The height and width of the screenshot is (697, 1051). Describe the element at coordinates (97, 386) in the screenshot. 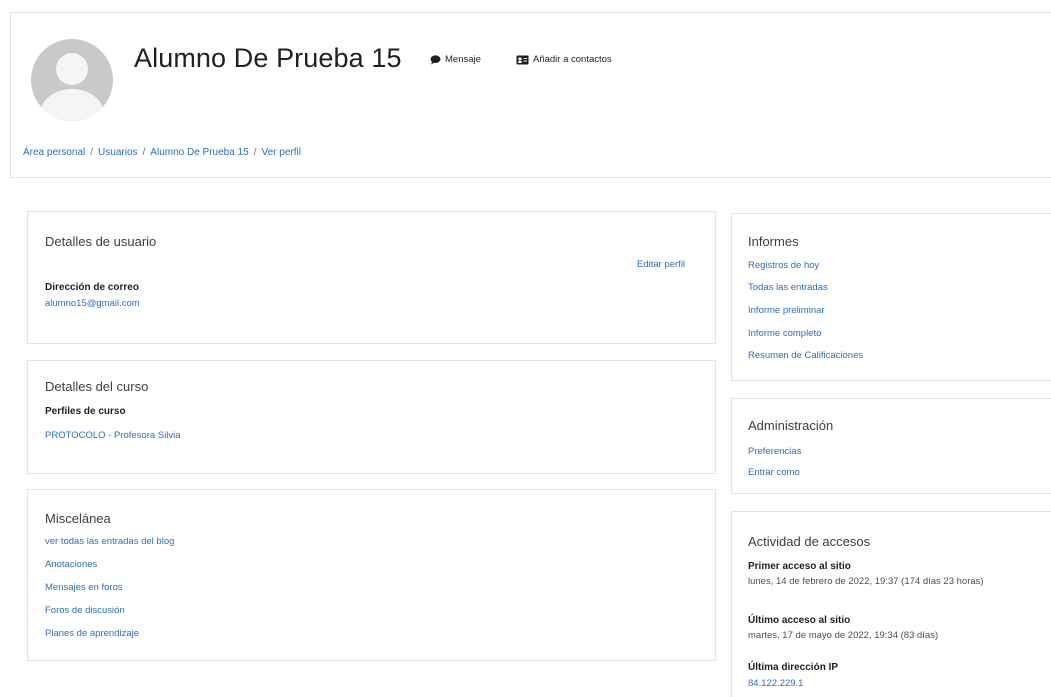

I see `section-title: Detalles del curso` at that location.